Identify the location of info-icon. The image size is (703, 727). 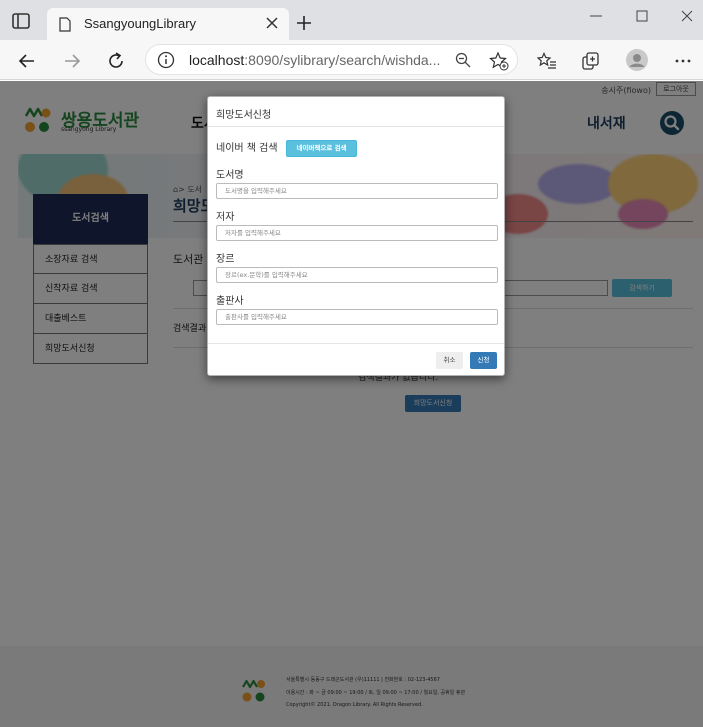
(166, 60).